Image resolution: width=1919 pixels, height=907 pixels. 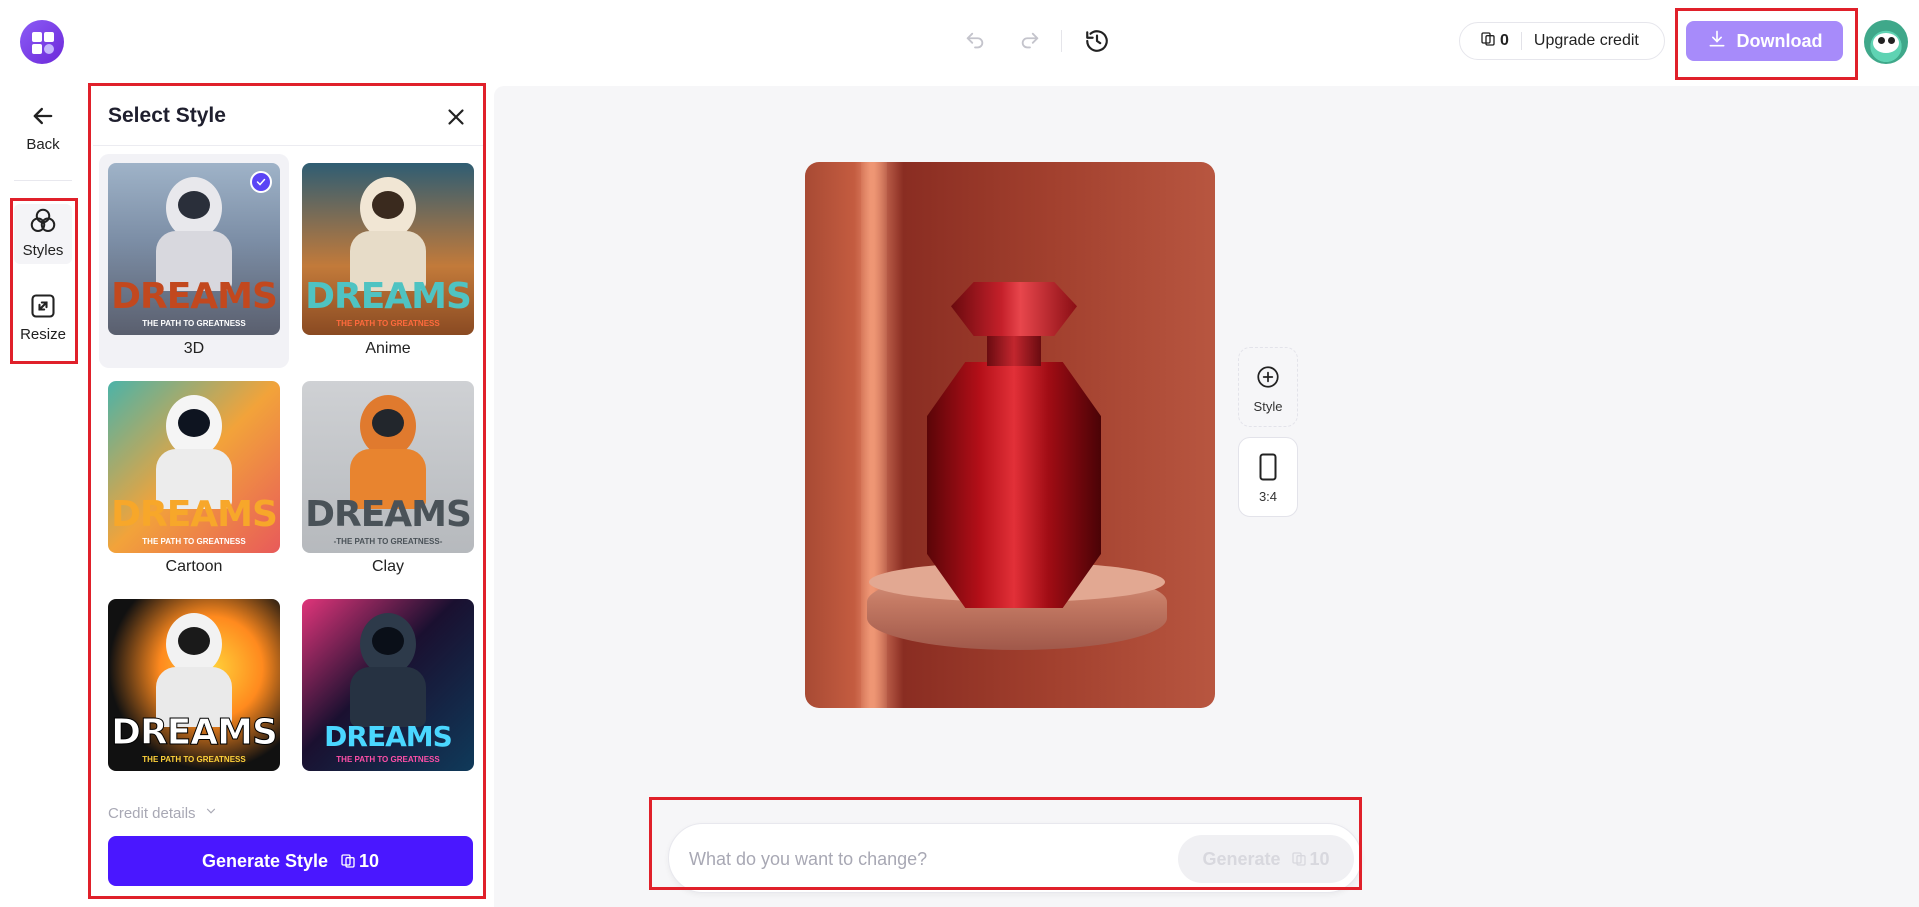 What do you see at coordinates (1586, 41) in the screenshot?
I see `upgrade-credit-link: Upgrade credit` at bounding box center [1586, 41].